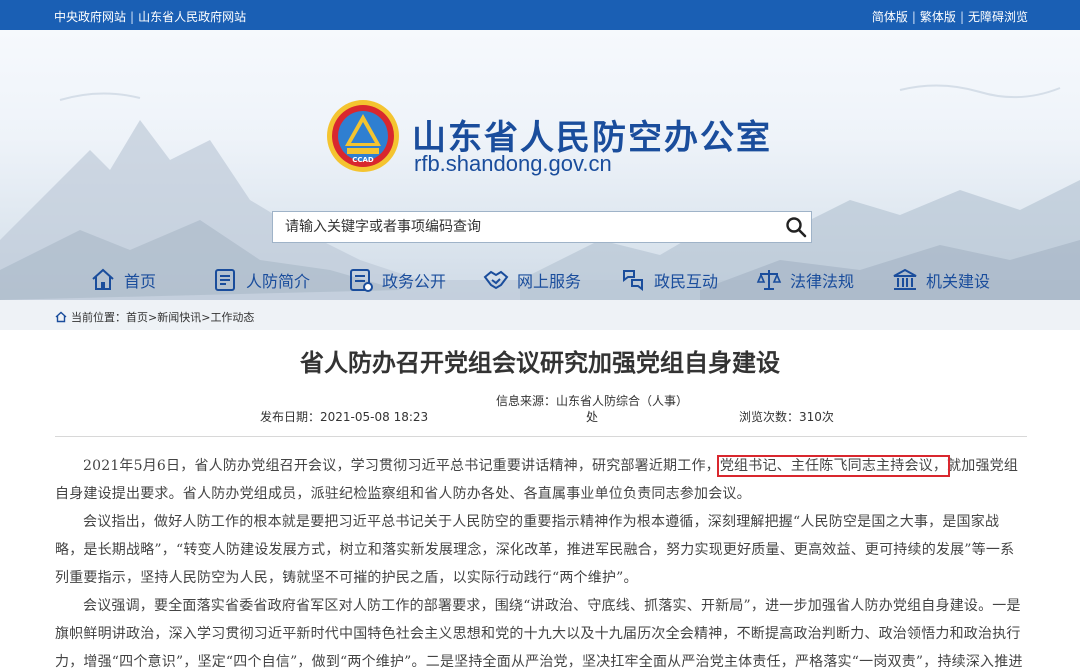 The image size is (1080, 672). I want to click on search-input, so click(523, 227).